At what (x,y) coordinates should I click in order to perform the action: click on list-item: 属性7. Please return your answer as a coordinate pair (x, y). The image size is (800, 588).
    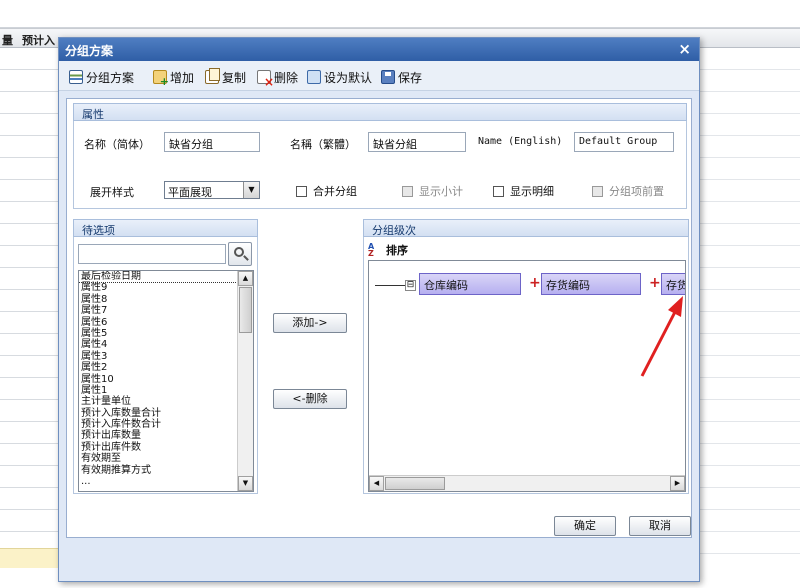
    Looking at the image, I should click on (166, 310).